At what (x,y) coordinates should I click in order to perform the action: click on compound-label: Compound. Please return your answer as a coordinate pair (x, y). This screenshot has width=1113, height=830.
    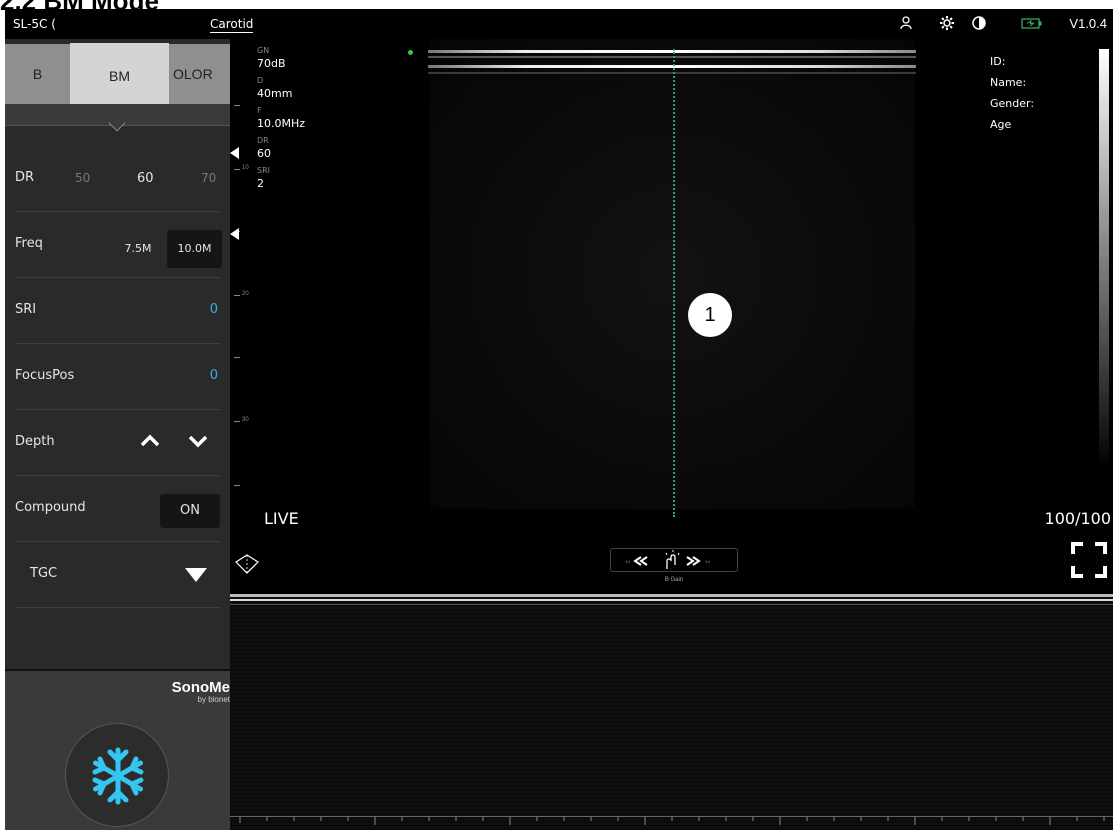
    Looking at the image, I should click on (50, 507).